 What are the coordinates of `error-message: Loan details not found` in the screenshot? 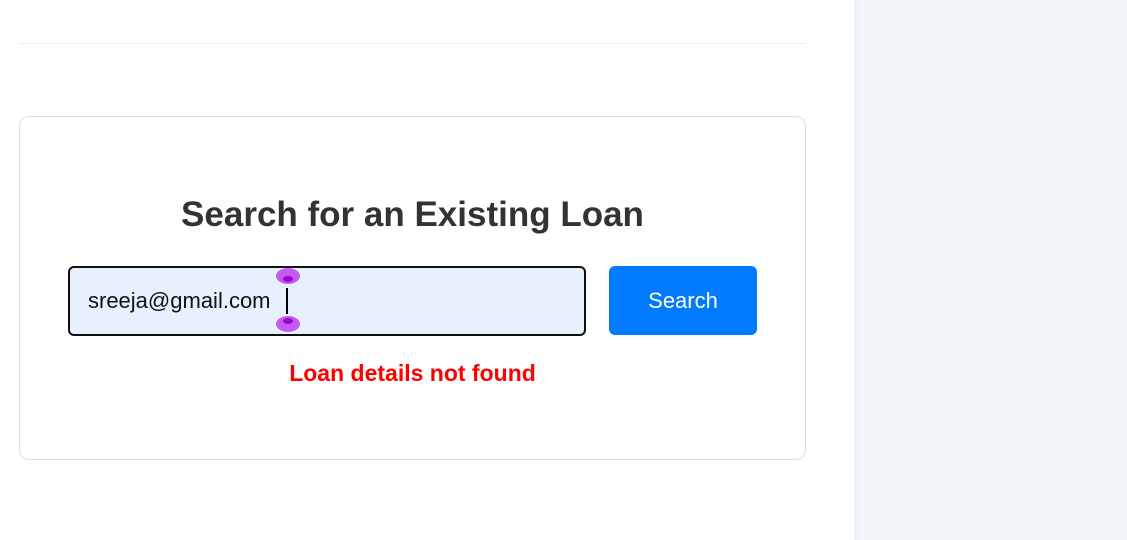 It's located at (412, 373).